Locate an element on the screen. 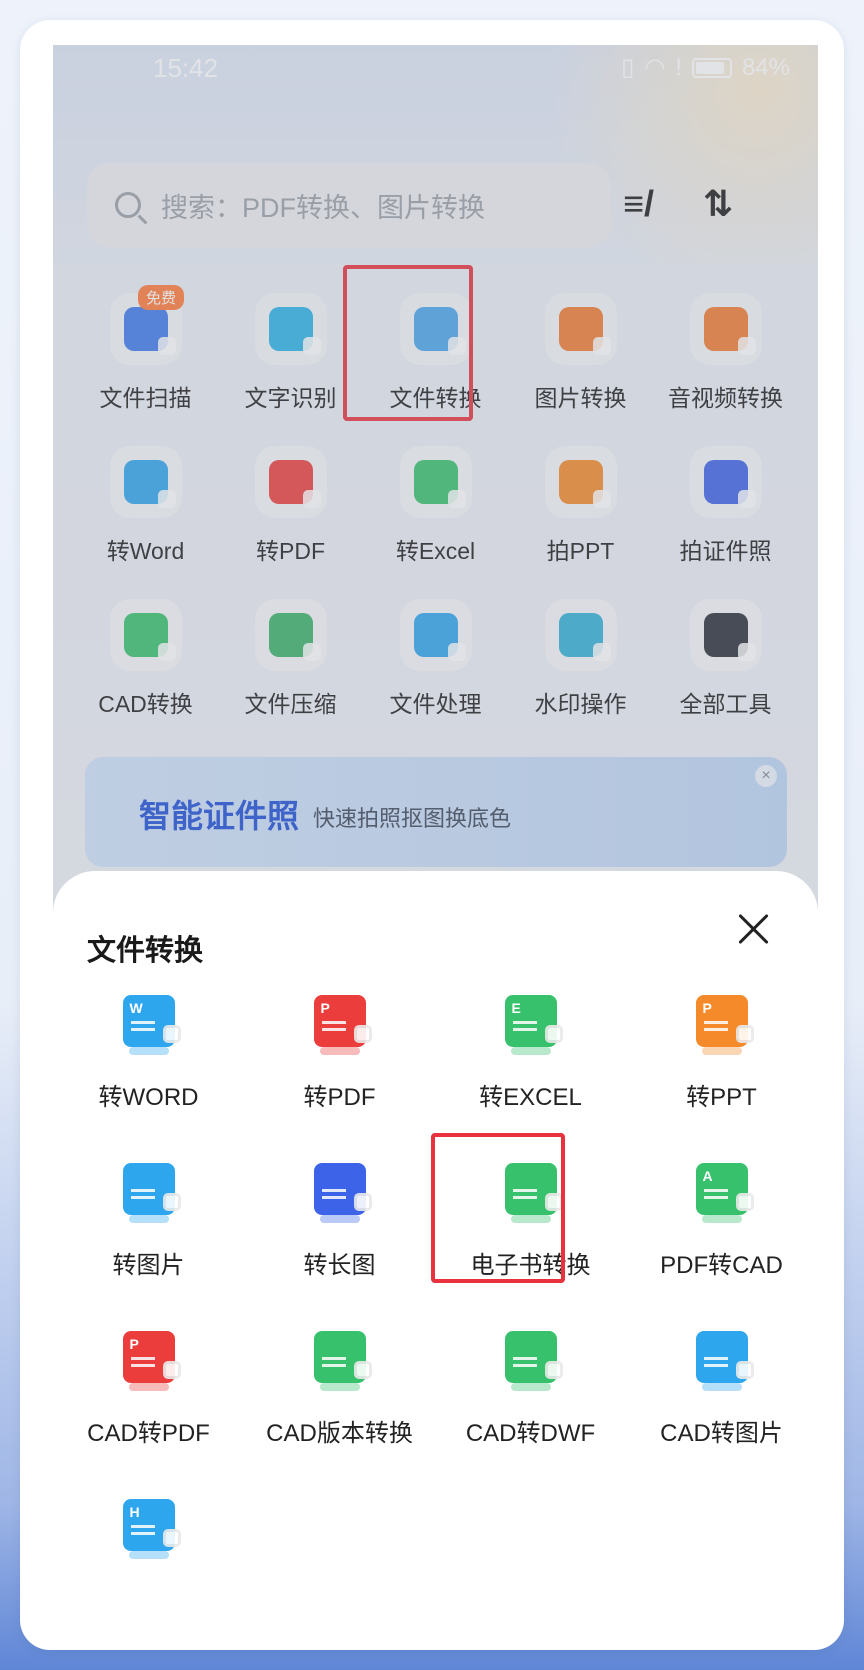  convert-option: A PDF转CAD is located at coordinates (721, 1243).